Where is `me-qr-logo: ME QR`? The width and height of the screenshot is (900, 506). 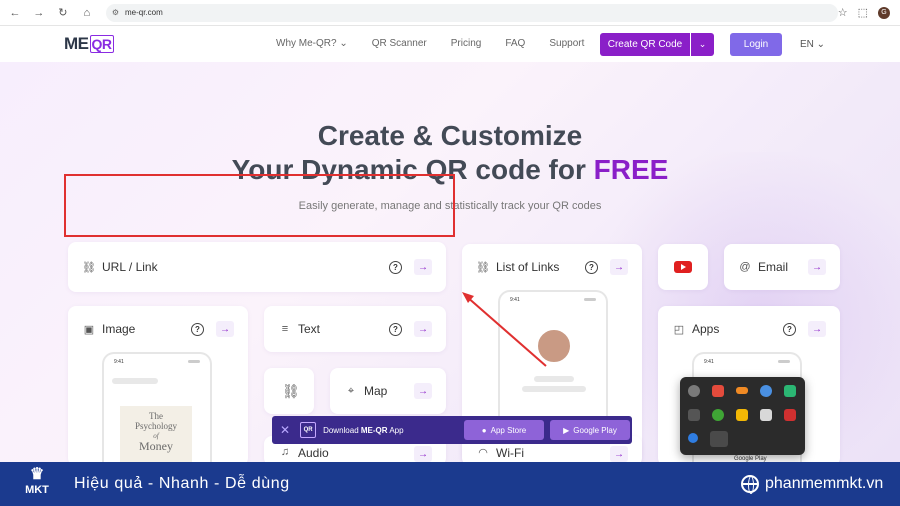 me-qr-logo: ME QR is located at coordinates (89, 44).